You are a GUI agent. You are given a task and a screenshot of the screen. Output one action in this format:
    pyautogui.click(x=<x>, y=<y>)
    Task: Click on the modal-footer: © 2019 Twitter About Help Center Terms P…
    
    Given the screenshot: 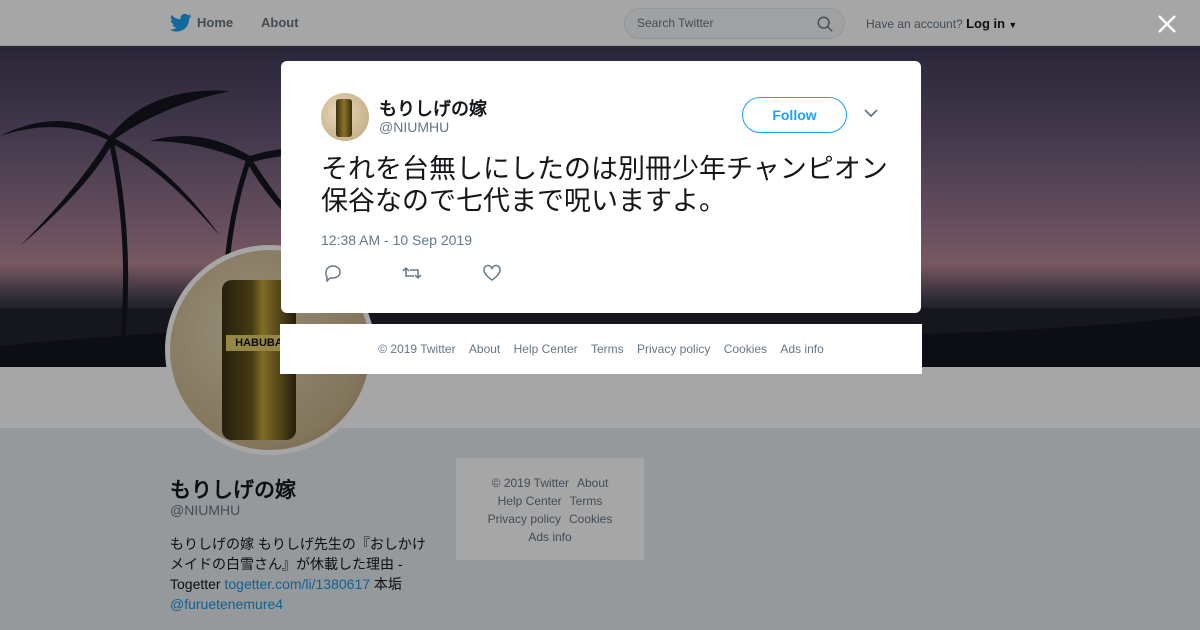 What is the action you would take?
    pyautogui.click(x=601, y=349)
    